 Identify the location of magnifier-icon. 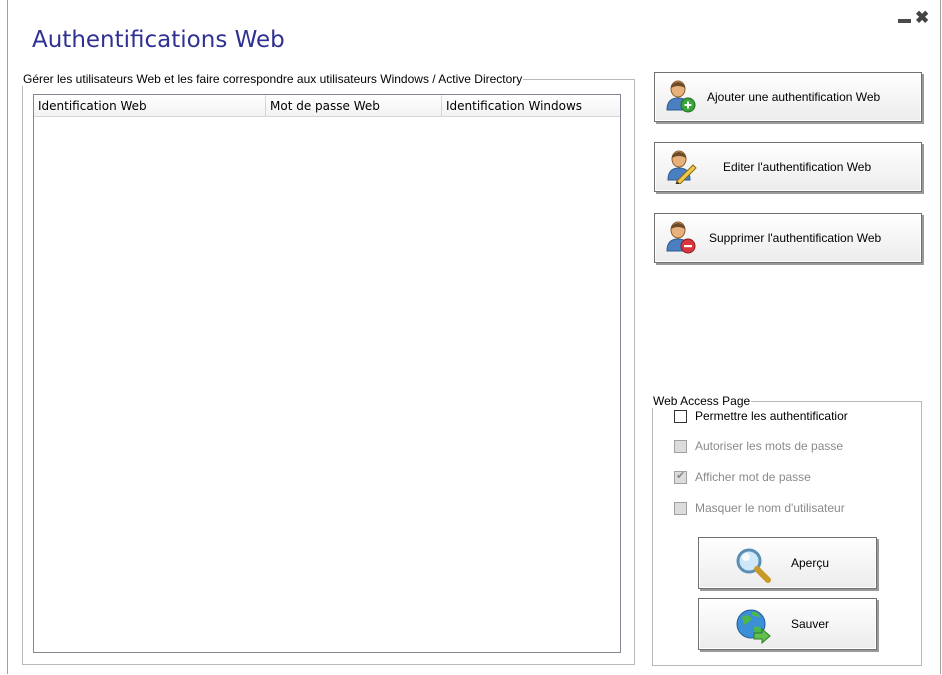
(753, 565).